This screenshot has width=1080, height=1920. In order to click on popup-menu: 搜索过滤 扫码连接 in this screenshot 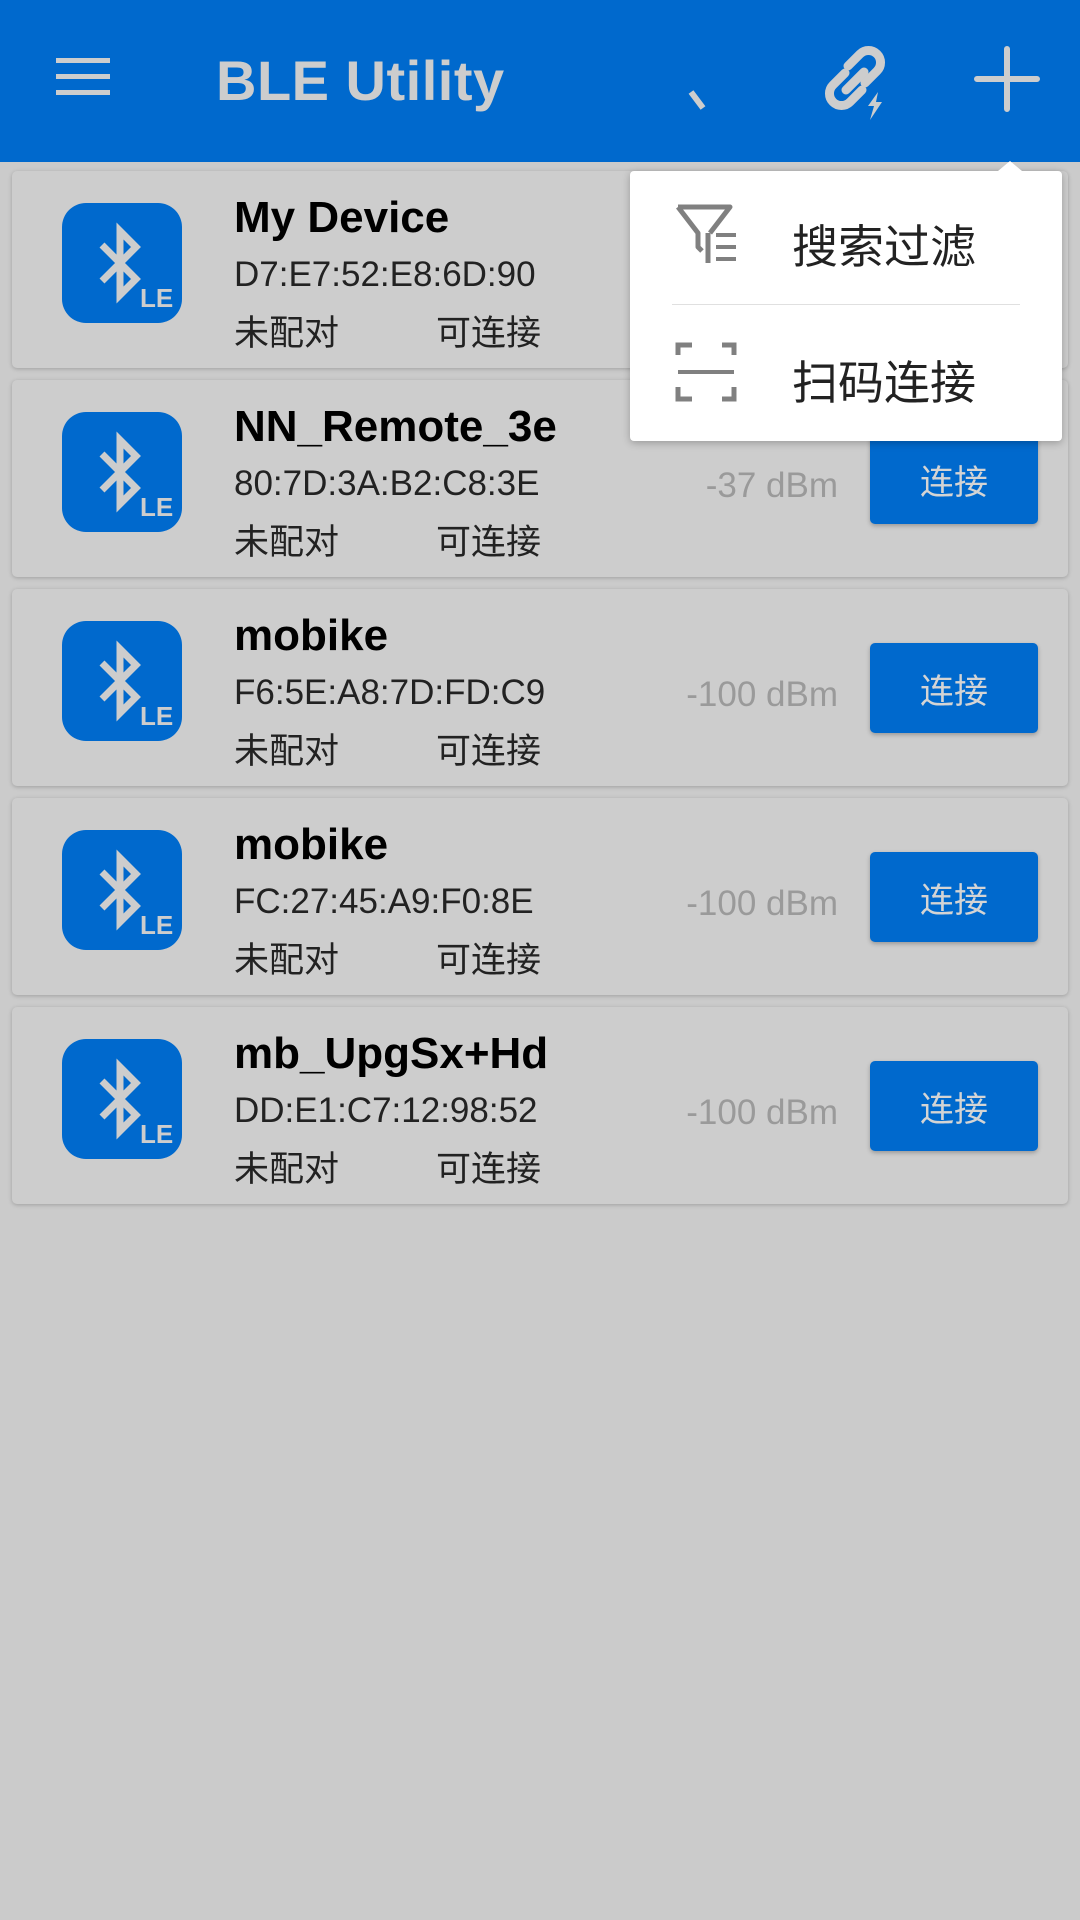, I will do `click(846, 301)`.